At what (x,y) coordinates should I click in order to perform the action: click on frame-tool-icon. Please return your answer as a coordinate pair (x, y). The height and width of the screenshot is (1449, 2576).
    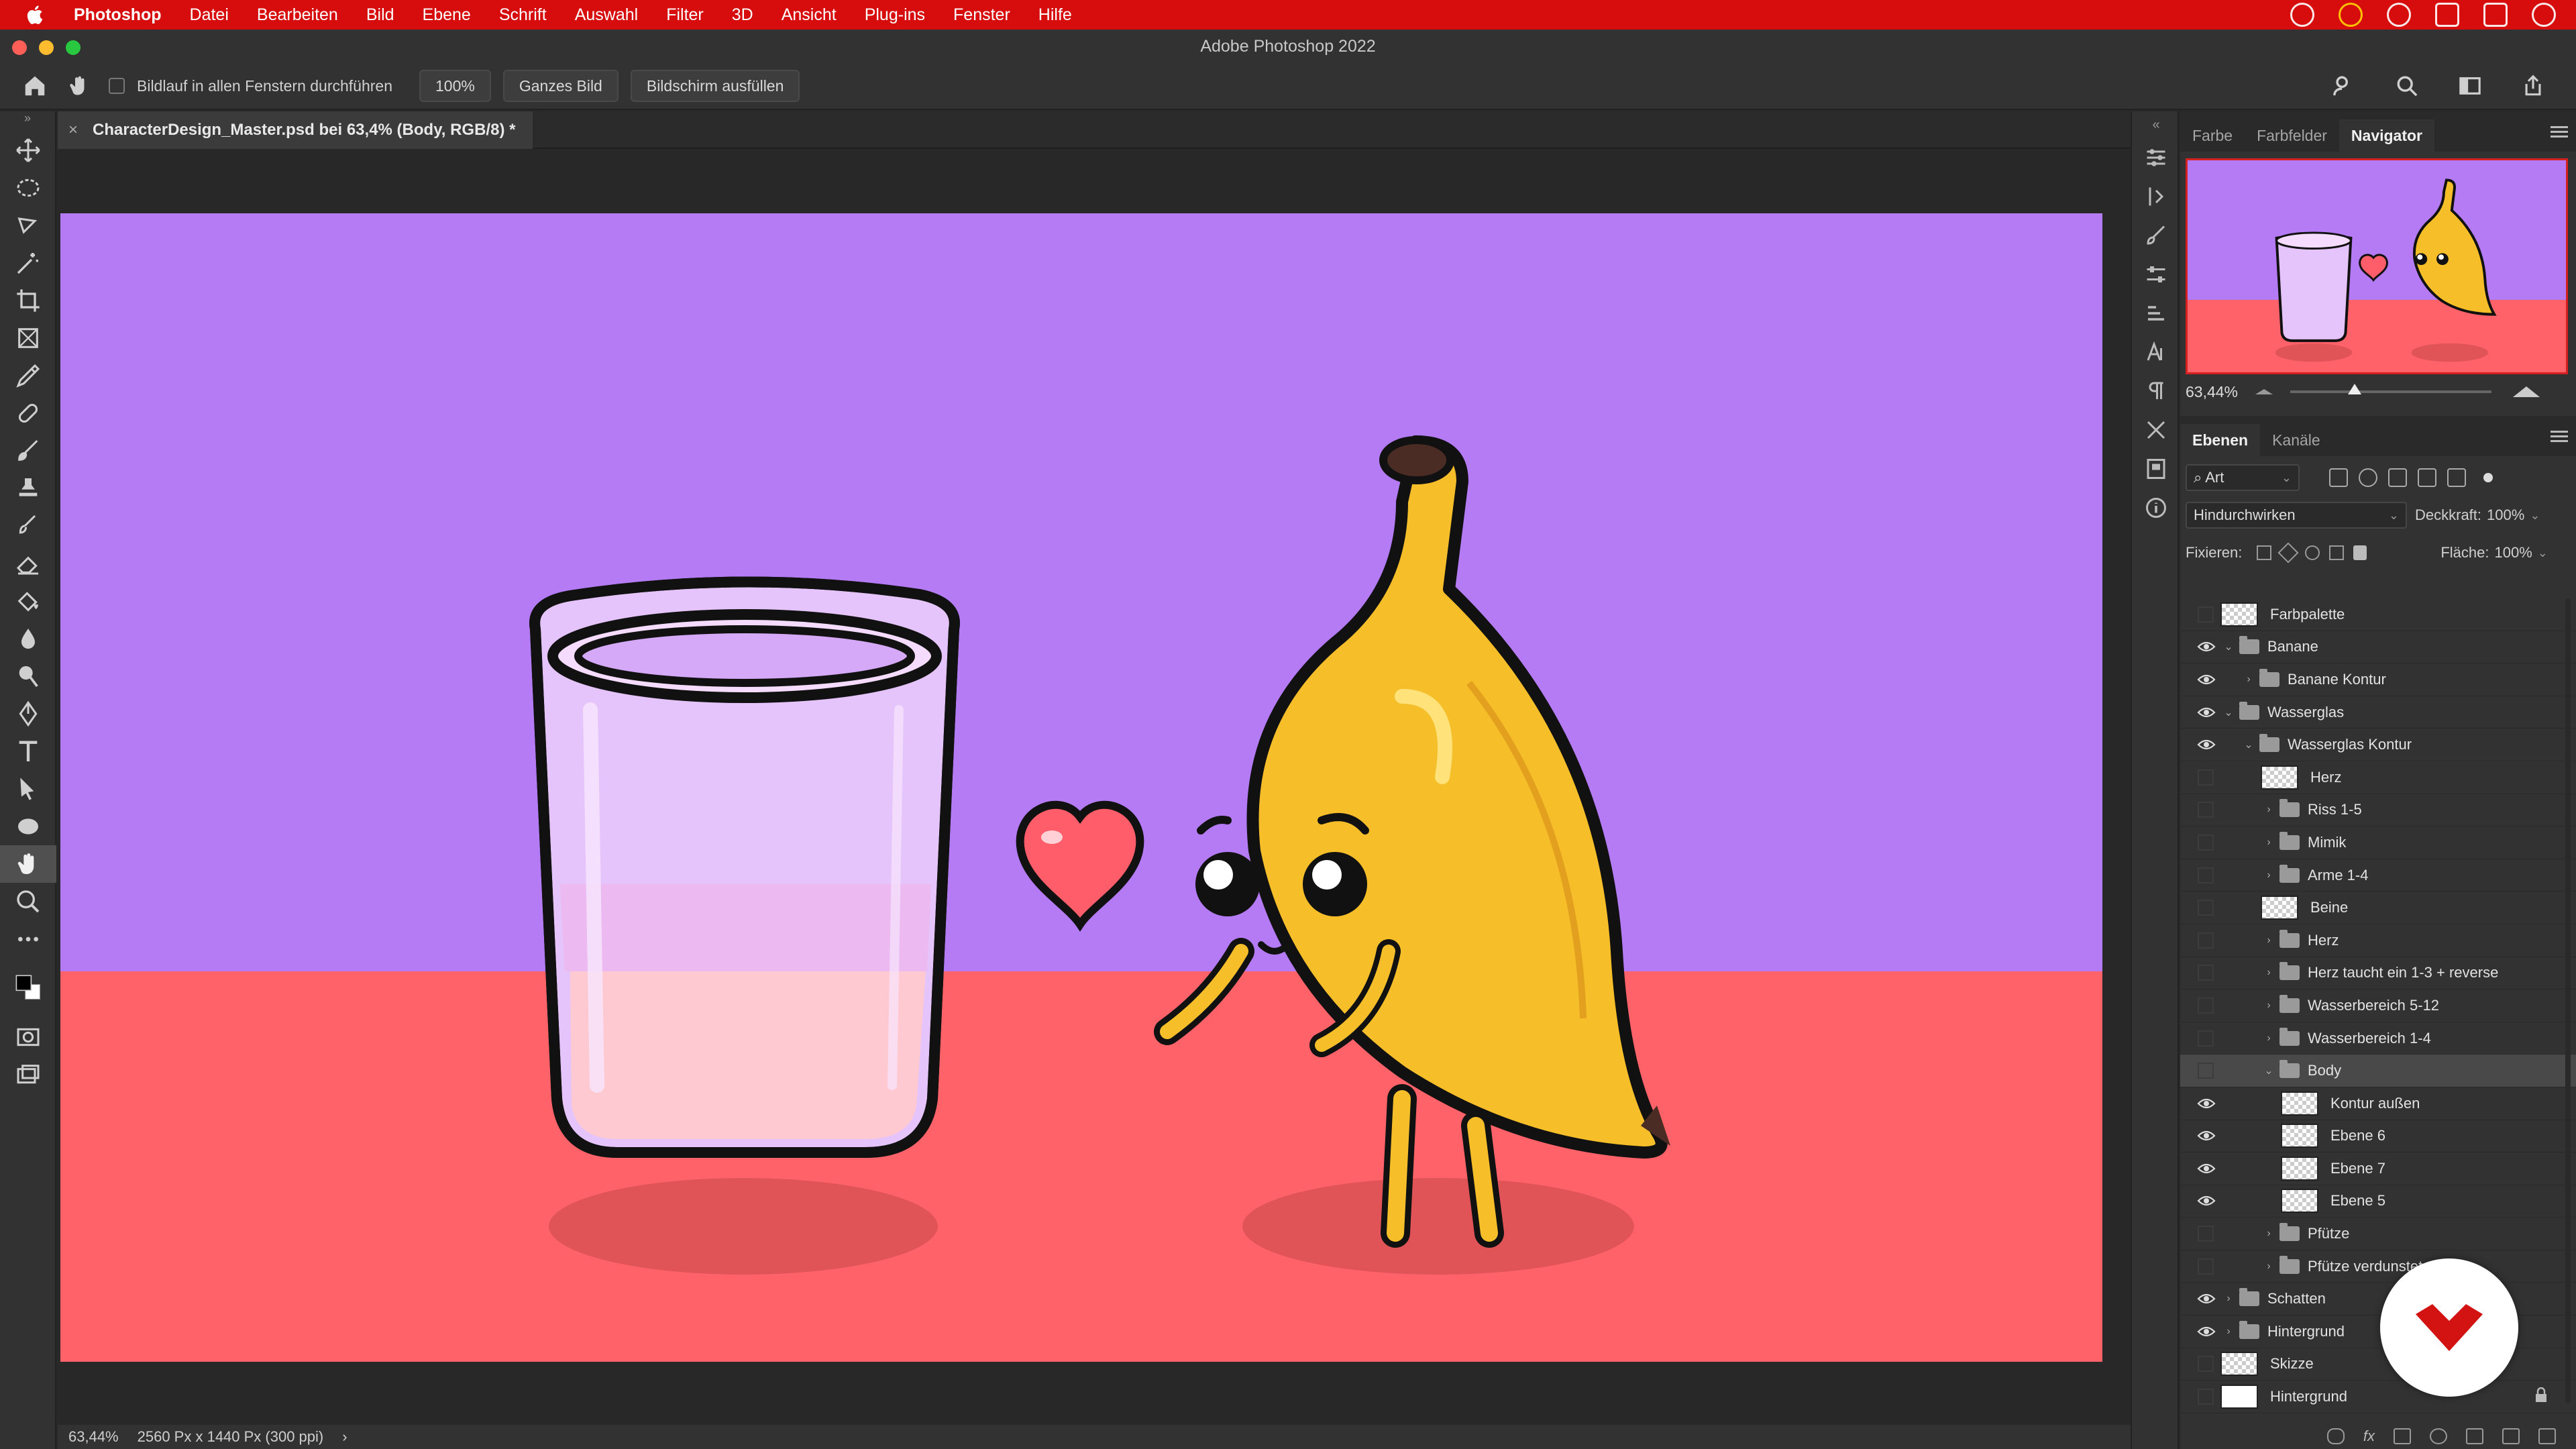
    Looking at the image, I should click on (28, 338).